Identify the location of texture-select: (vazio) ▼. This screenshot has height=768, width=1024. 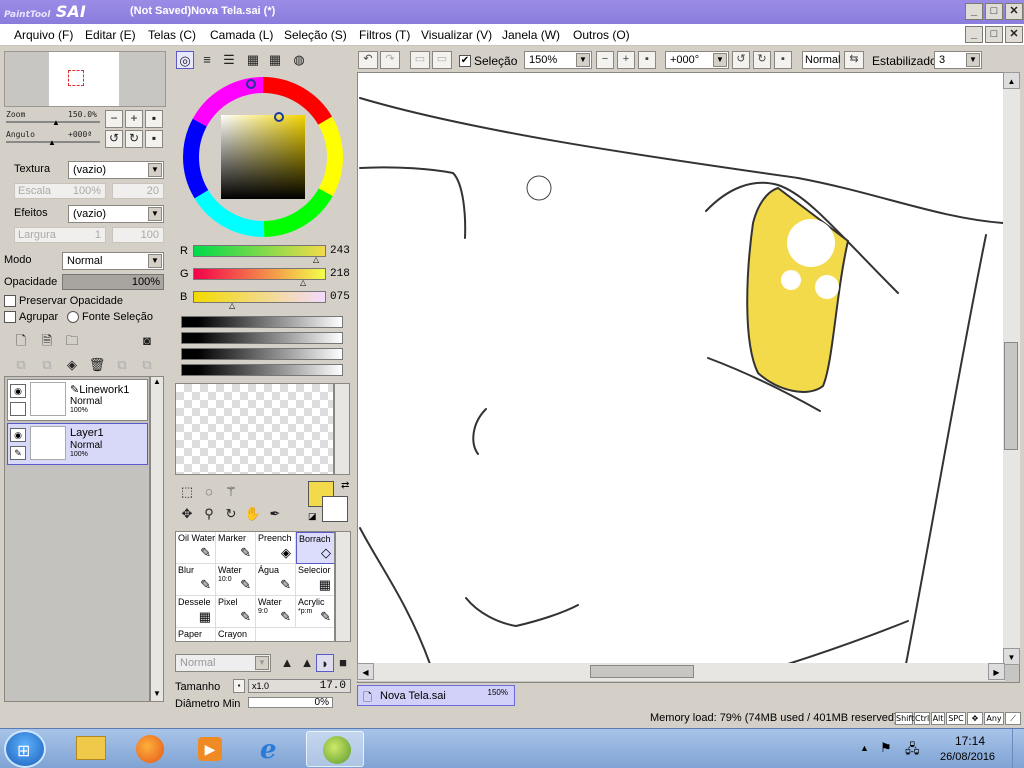
(116, 170).